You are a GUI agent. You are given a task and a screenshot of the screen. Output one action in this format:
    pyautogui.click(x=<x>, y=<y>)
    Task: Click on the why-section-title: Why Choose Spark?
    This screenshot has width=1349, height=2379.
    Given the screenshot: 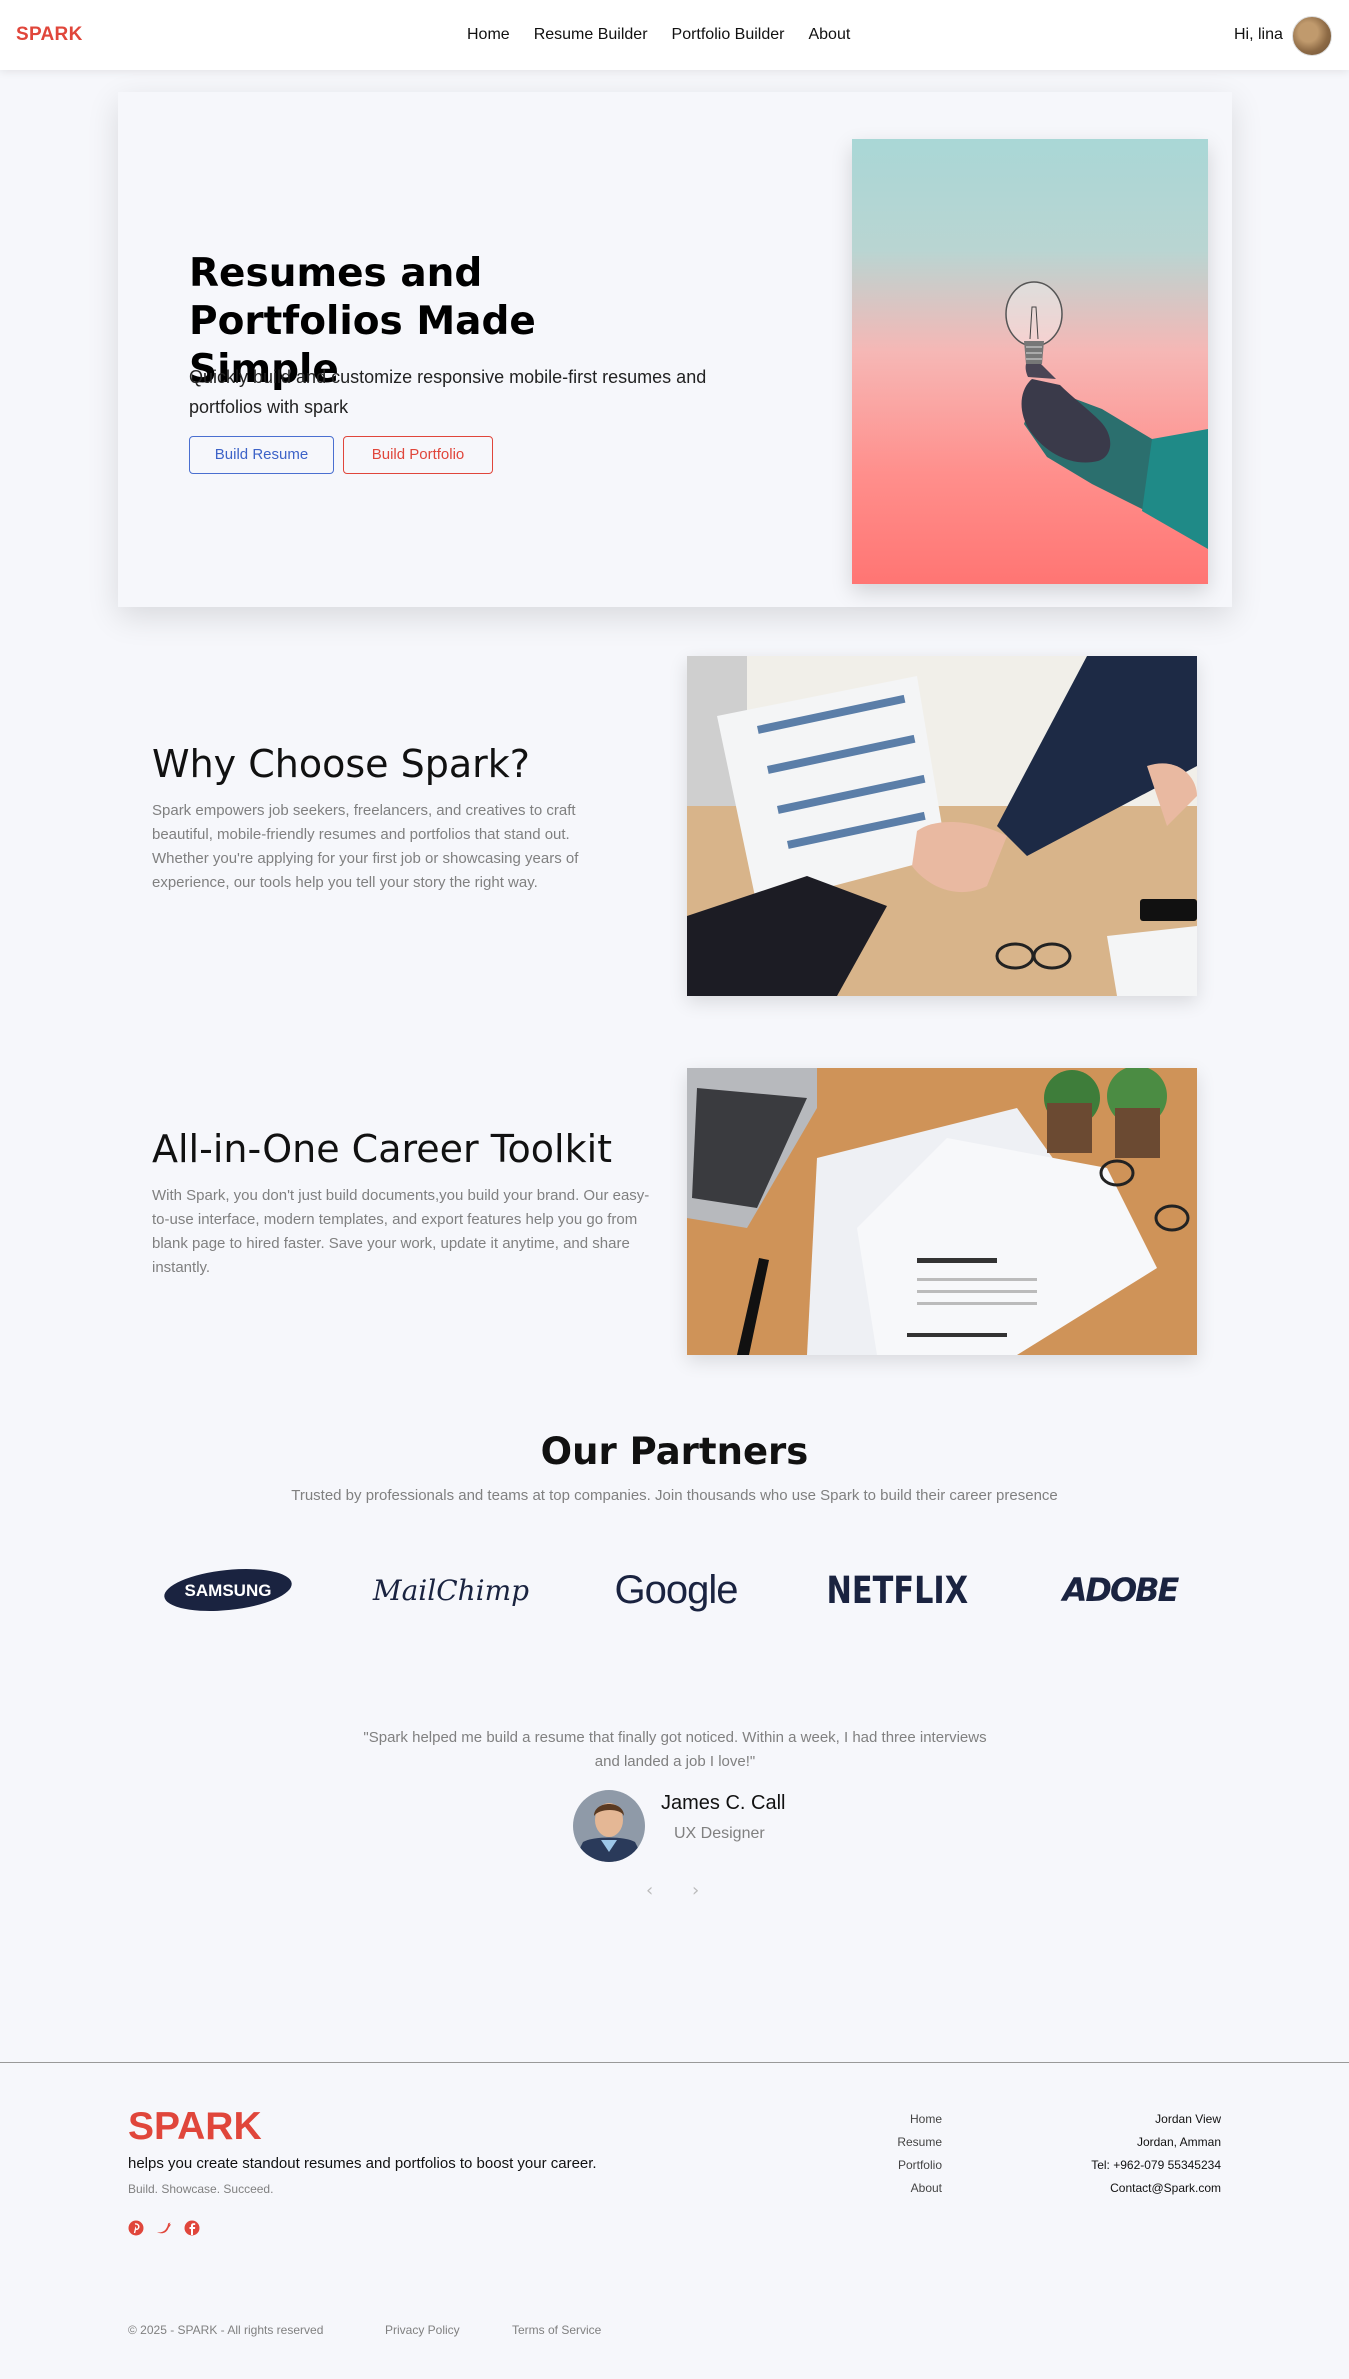 What is the action you would take?
    pyautogui.click(x=341, y=764)
    